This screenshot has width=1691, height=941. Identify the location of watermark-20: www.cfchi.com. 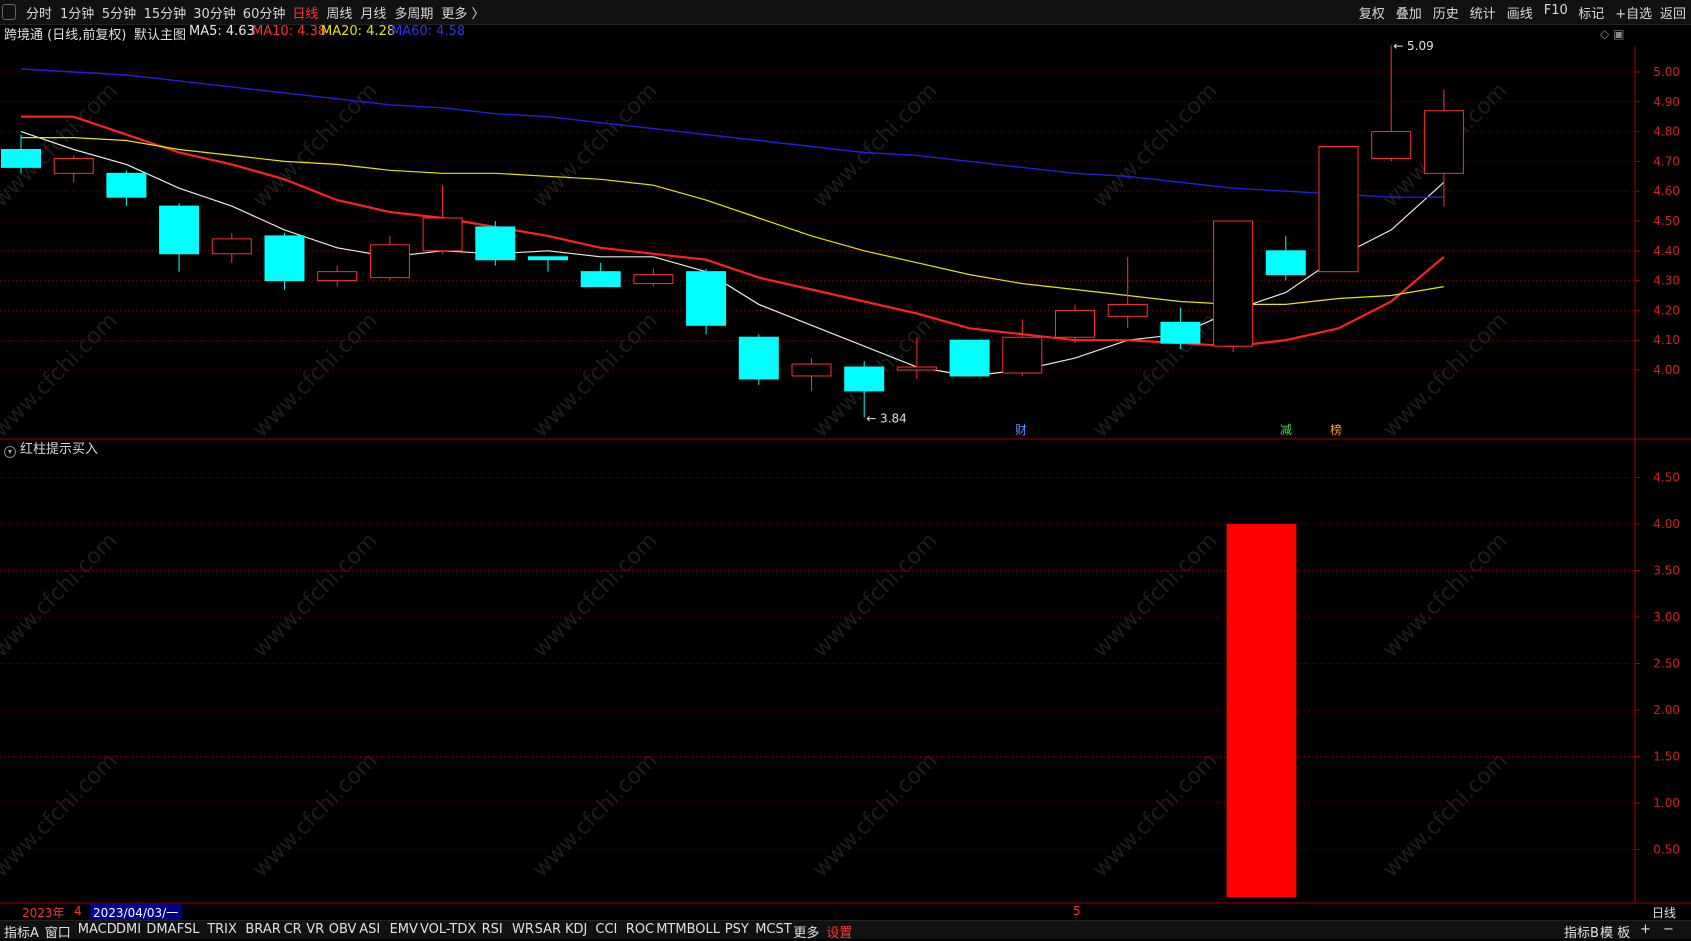
(595, 815).